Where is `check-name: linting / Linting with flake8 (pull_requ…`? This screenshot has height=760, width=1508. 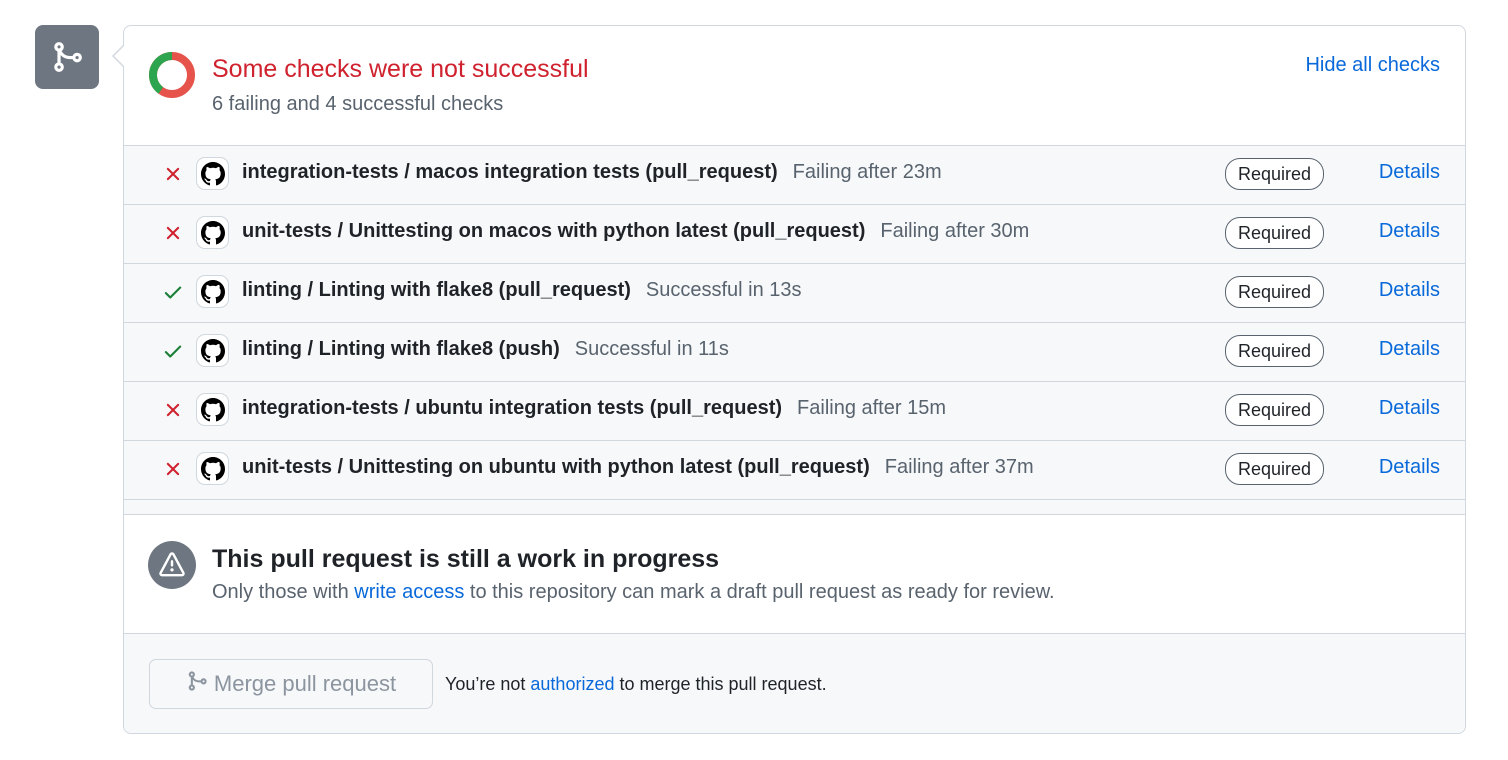
check-name: linting / Linting with flake8 (pull_requ… is located at coordinates (436, 290).